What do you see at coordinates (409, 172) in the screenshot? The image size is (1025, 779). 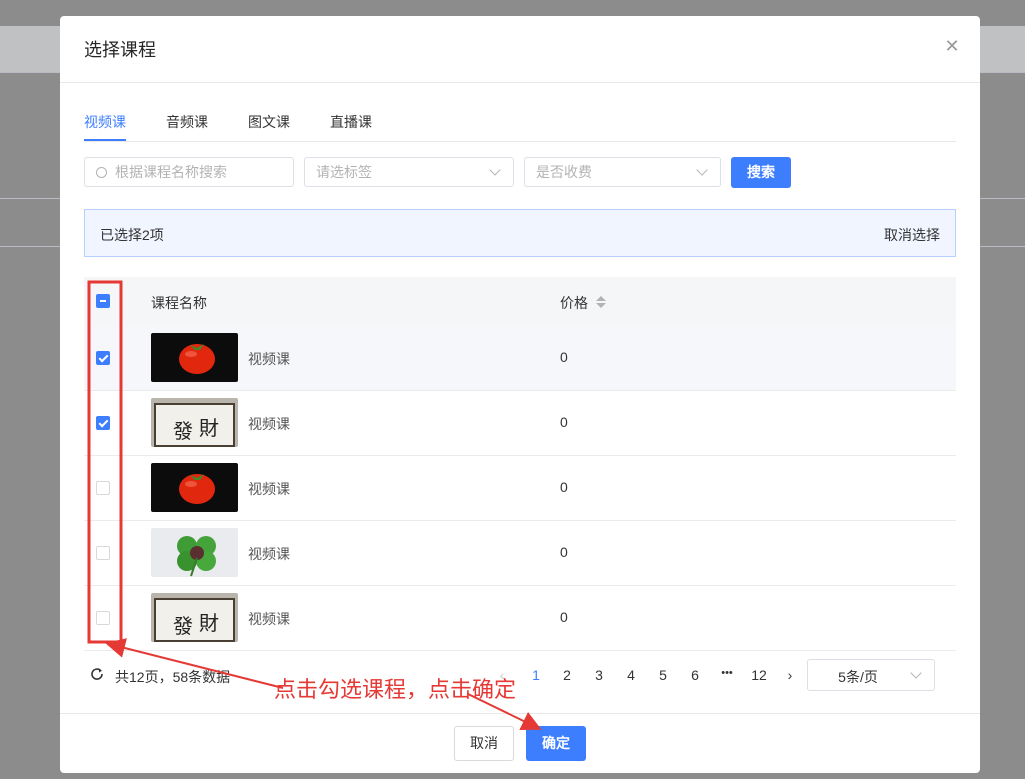 I see `tag-select: 请选标签` at bounding box center [409, 172].